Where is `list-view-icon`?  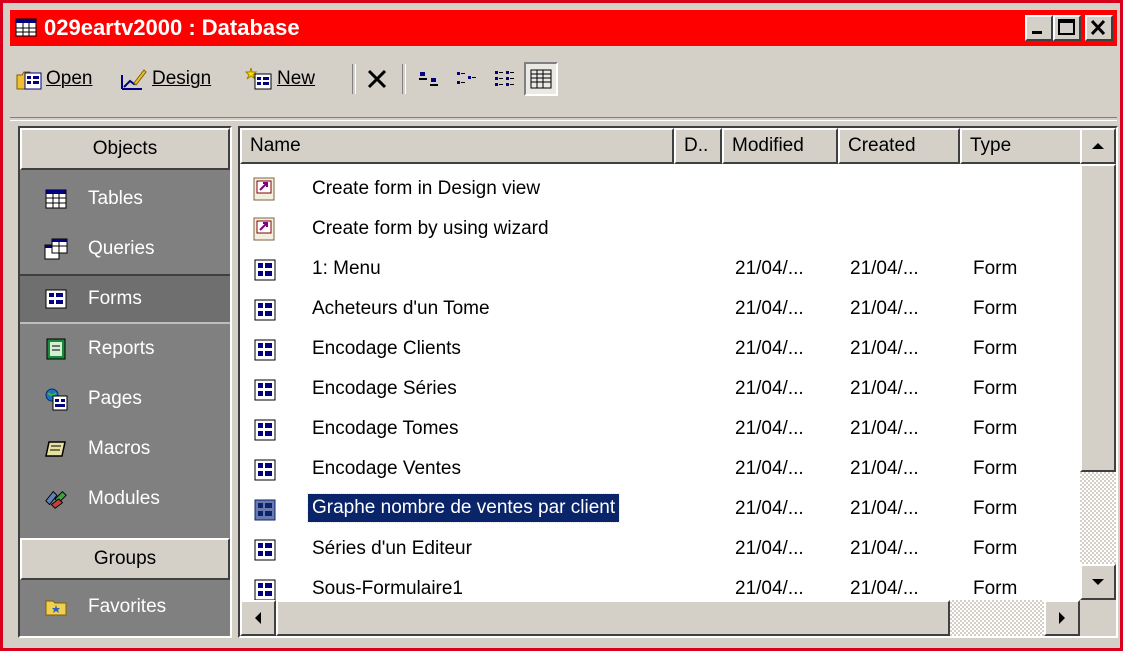 list-view-icon is located at coordinates (504, 78).